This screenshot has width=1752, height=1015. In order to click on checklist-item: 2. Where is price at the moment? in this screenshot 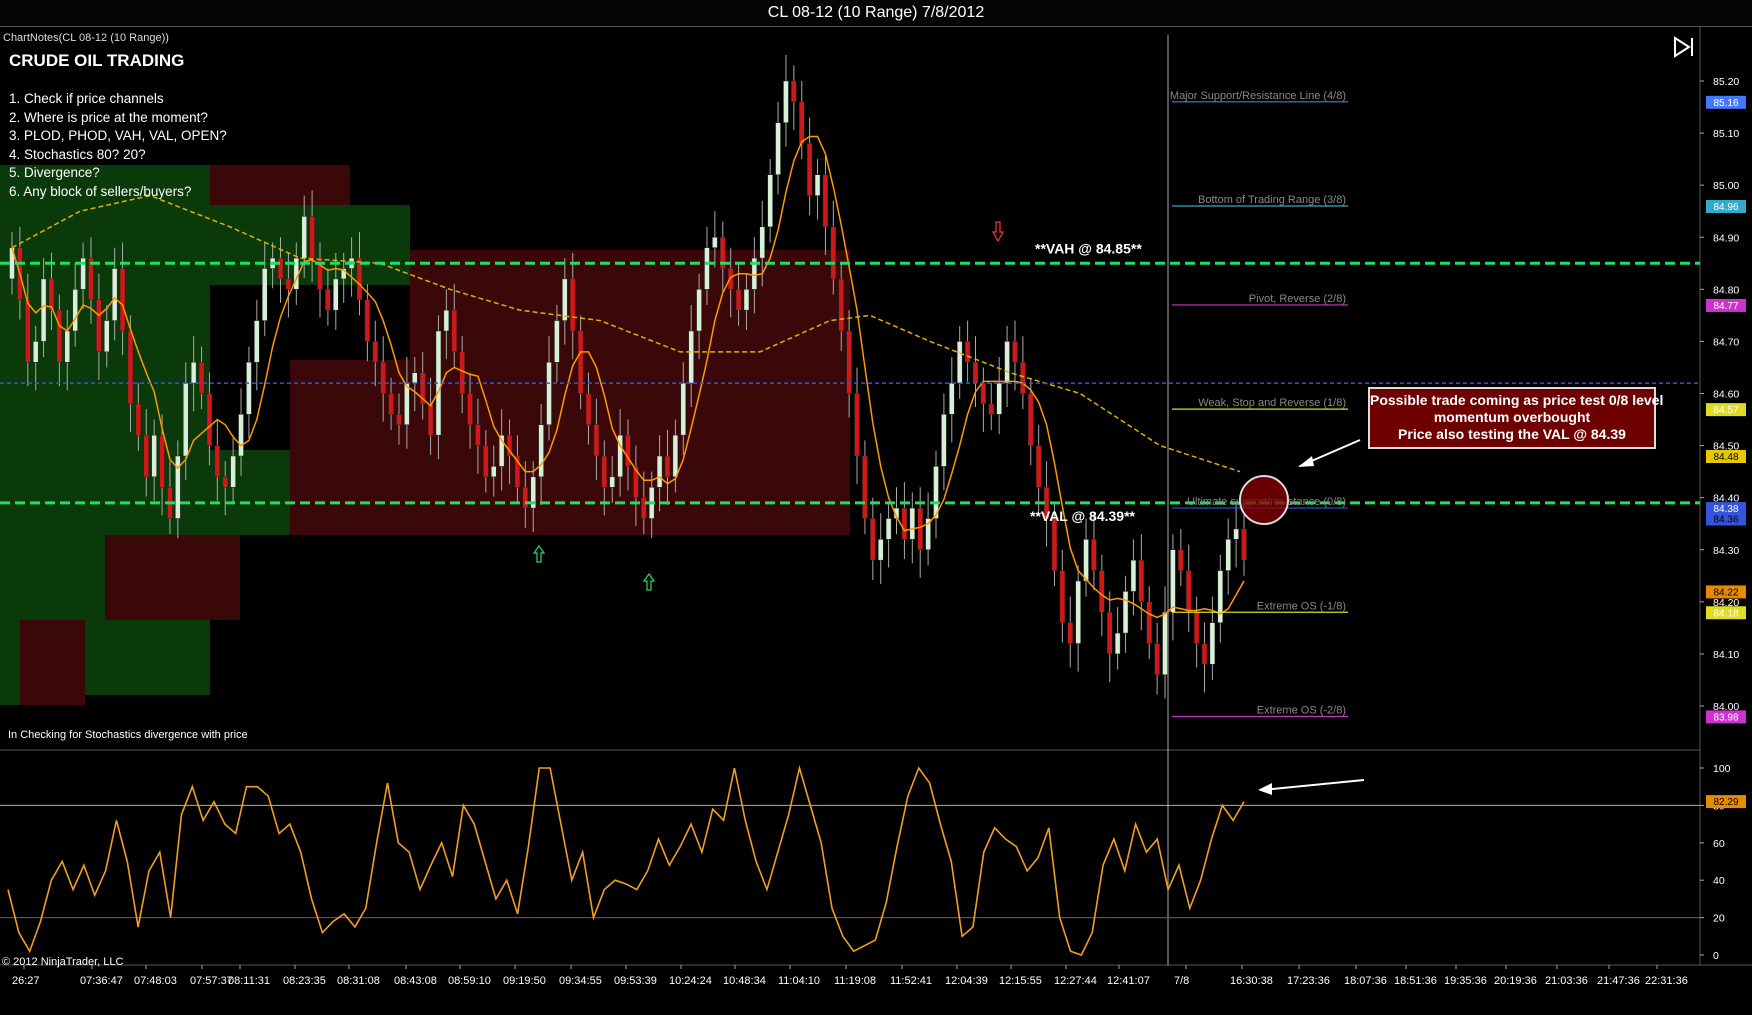, I will do `click(108, 117)`.